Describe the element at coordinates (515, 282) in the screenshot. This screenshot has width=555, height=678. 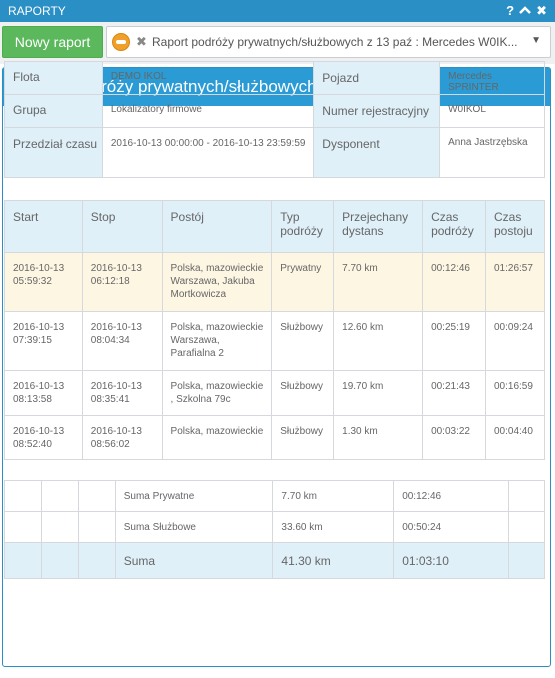
I see `cell-czas-postoju: 01:26:57` at that location.